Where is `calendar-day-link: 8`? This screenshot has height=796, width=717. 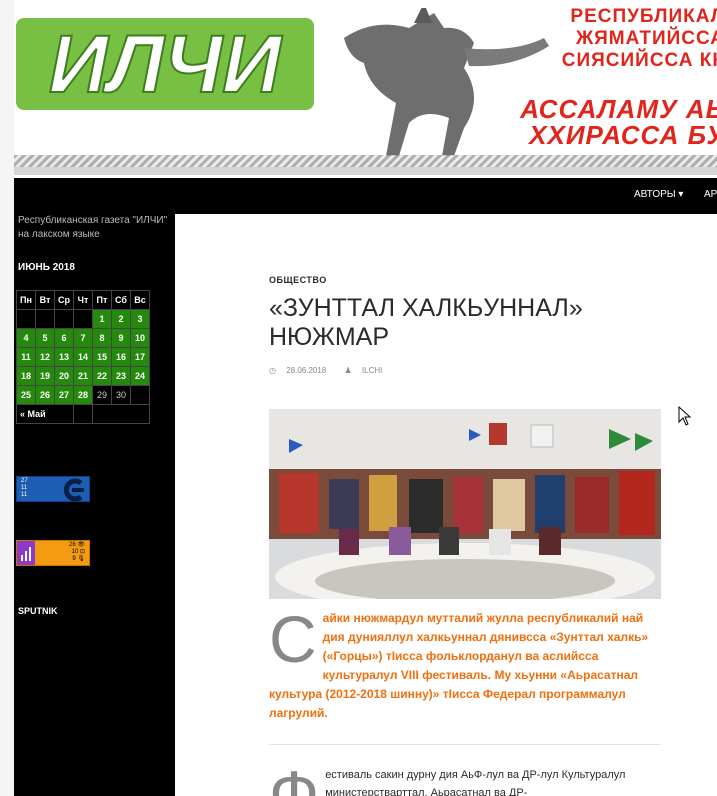 calendar-day-link: 8 is located at coordinates (102, 338).